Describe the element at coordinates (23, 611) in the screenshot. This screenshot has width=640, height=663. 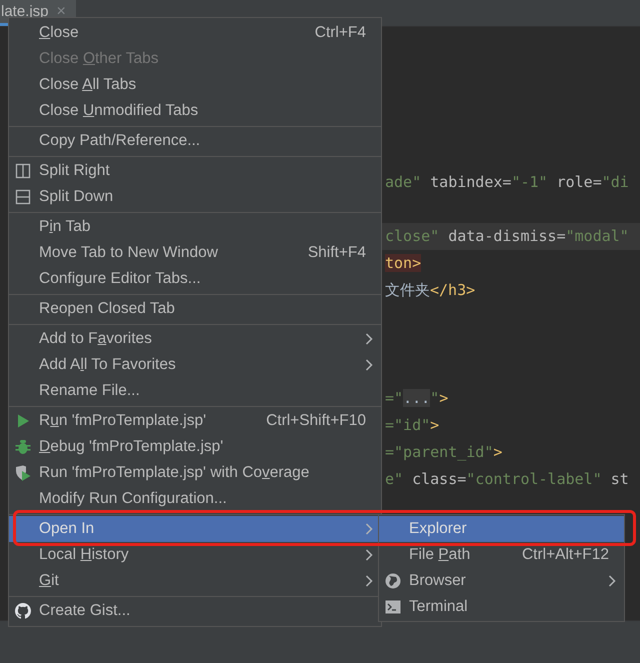
I see `github-icon` at that location.